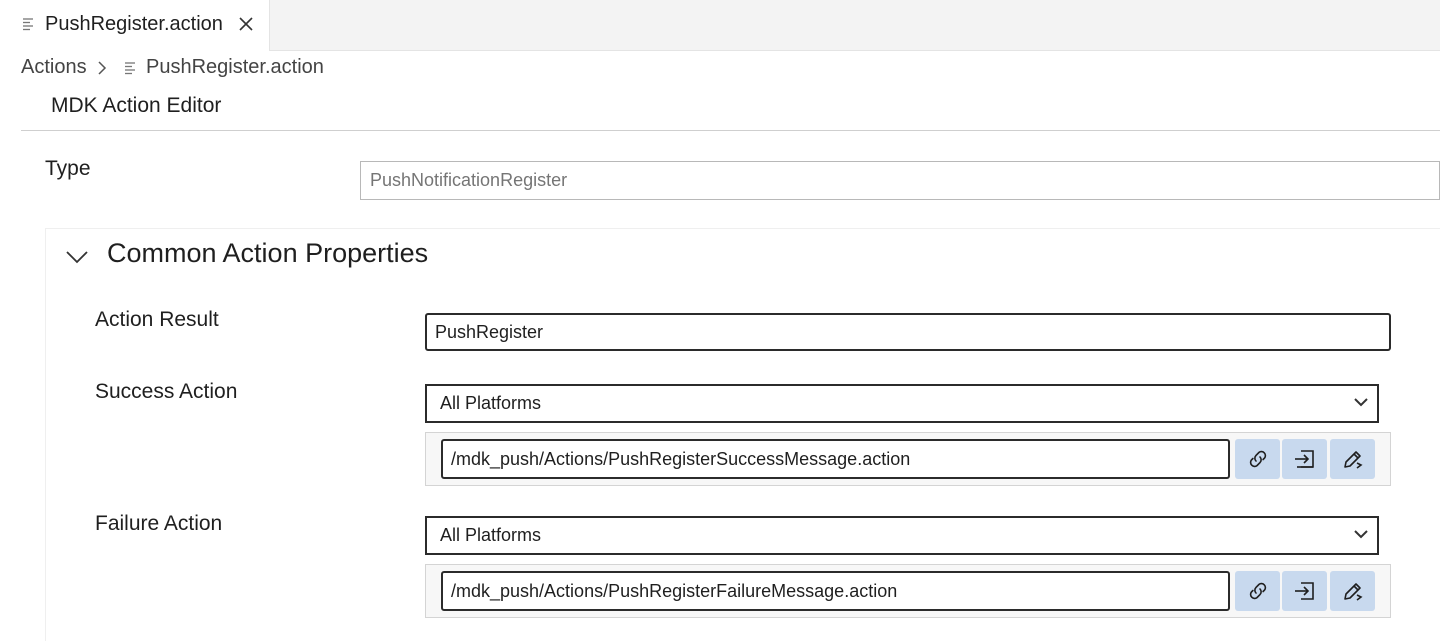 This screenshot has height=641, width=1440. What do you see at coordinates (267, 253) in the screenshot?
I see `section-title: Common Action Properties` at bounding box center [267, 253].